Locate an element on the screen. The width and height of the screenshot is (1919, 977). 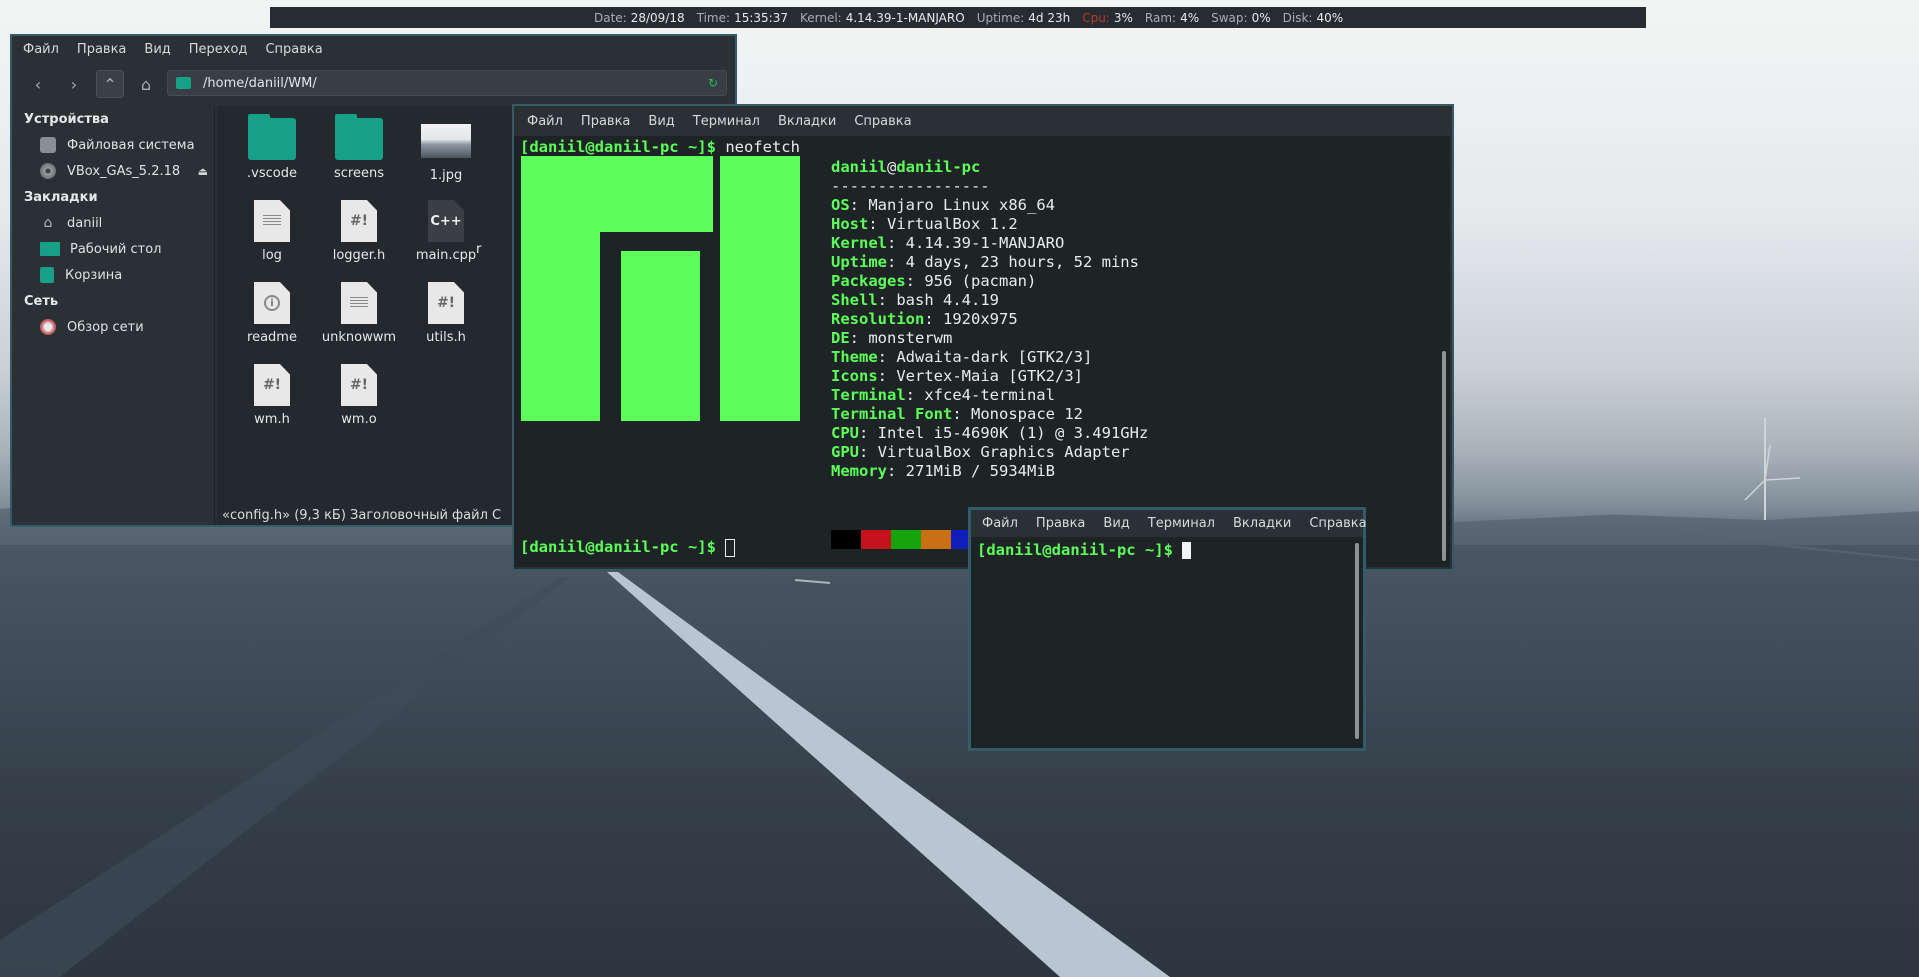
neofetch-field-host: Host: VirtualBox 1.2 is located at coordinates (924, 224).